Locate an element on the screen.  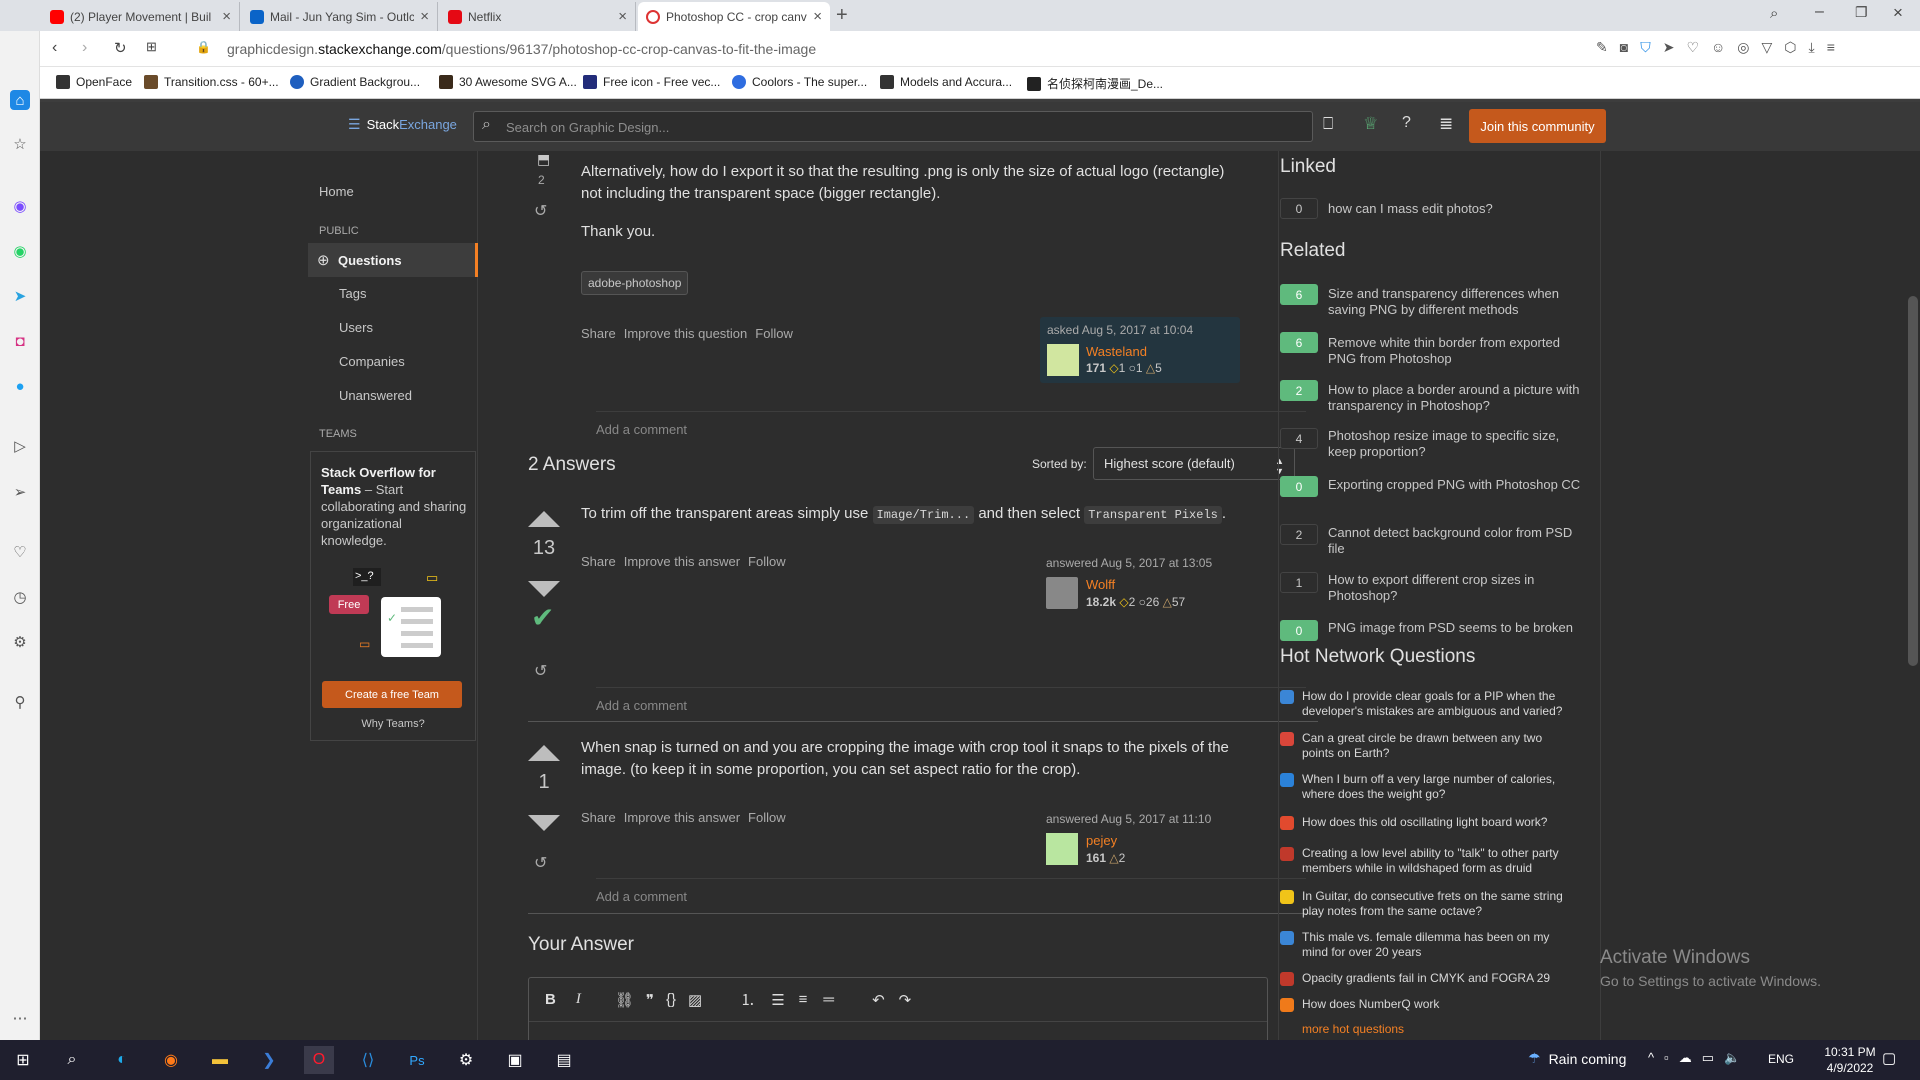
hot-question-link: How does NumberQ work is located at coordinates (1426, 1004).